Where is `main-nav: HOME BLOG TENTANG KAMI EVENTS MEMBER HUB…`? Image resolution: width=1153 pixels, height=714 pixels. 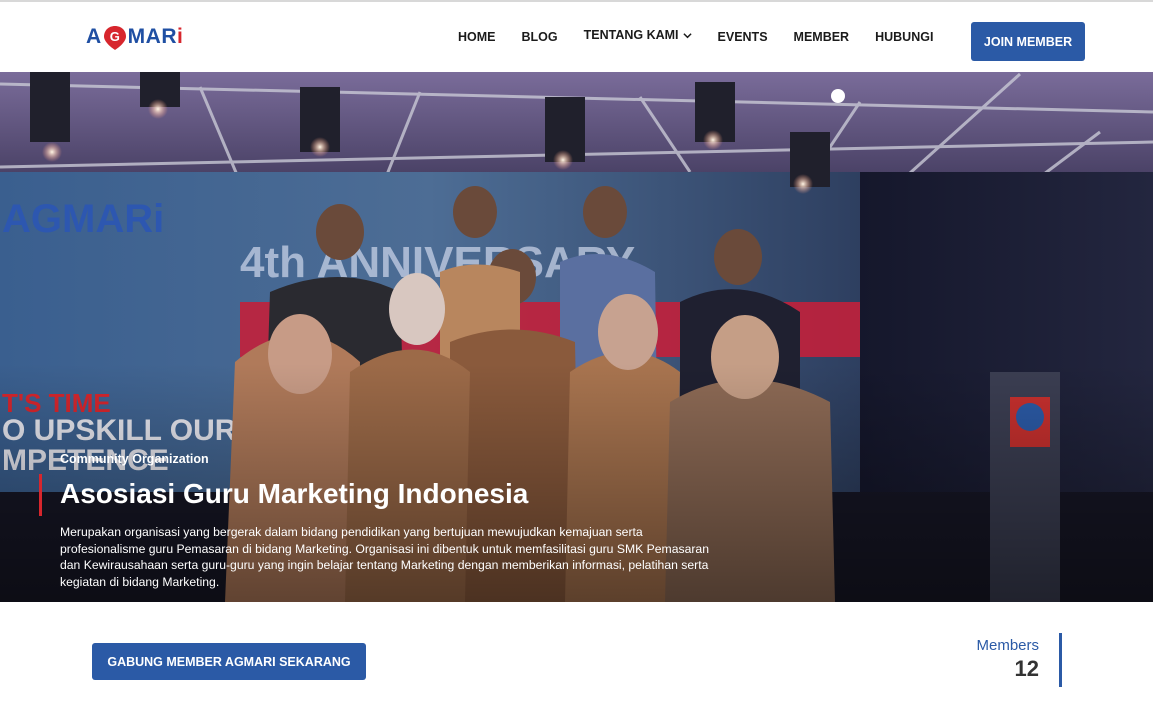
main-nav: HOME BLOG TENTANG KAMI EVENTS MEMBER HUB… is located at coordinates (708, 37).